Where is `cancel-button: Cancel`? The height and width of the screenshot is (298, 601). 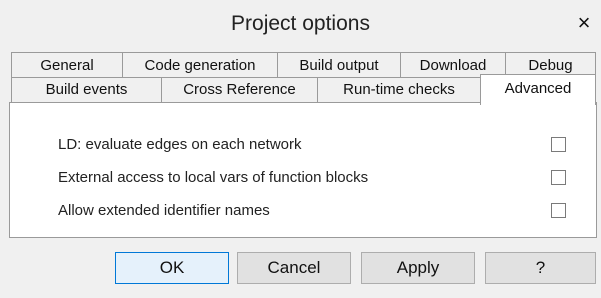
cancel-button: Cancel is located at coordinates (294, 268).